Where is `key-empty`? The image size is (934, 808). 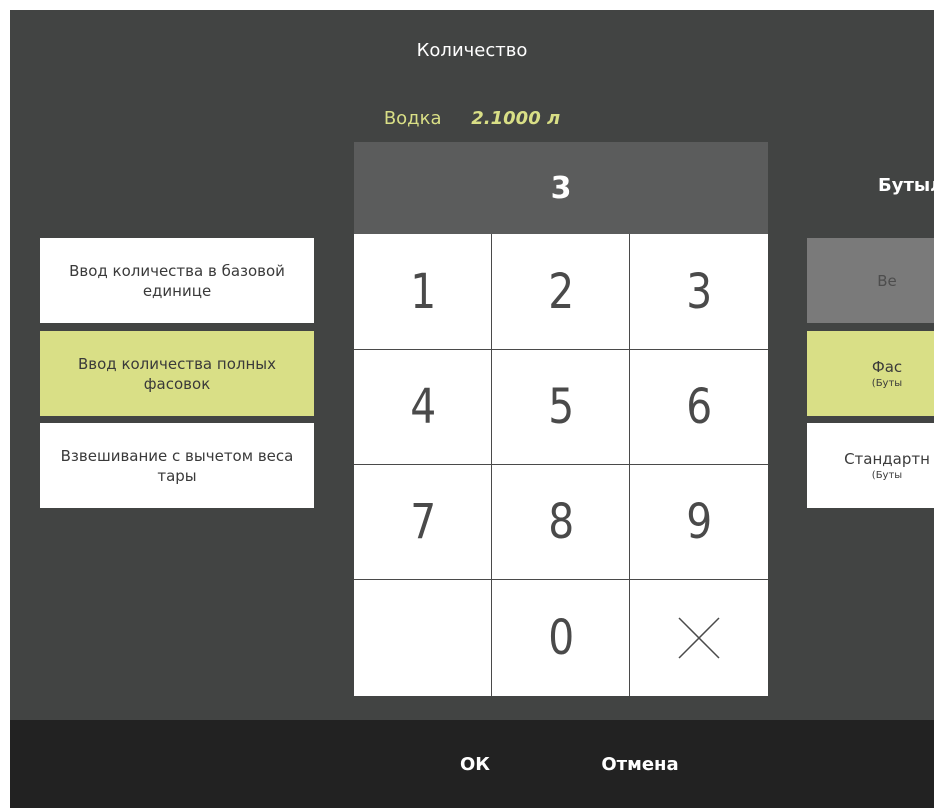
key-empty is located at coordinates (423, 638).